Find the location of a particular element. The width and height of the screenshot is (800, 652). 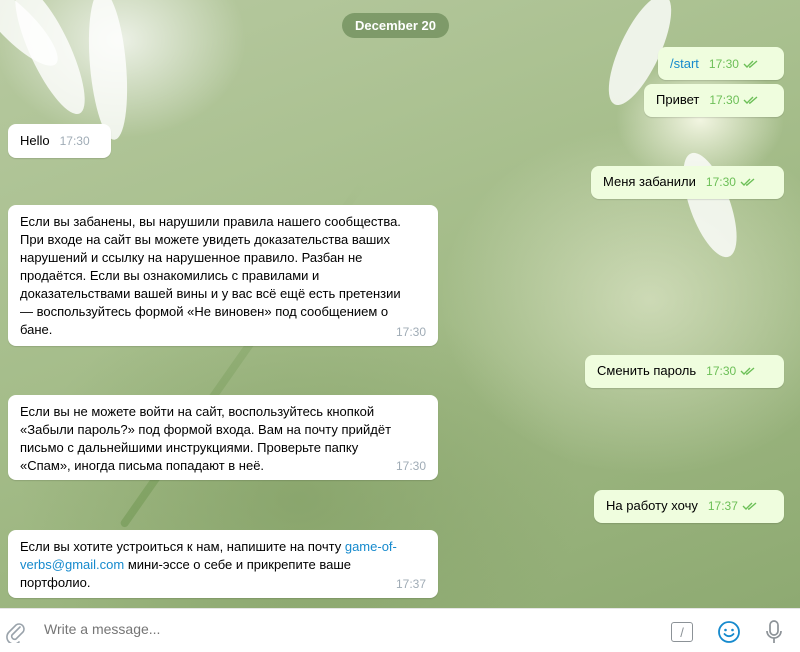

outgoing-message: /start 17:30 is located at coordinates (721, 63).